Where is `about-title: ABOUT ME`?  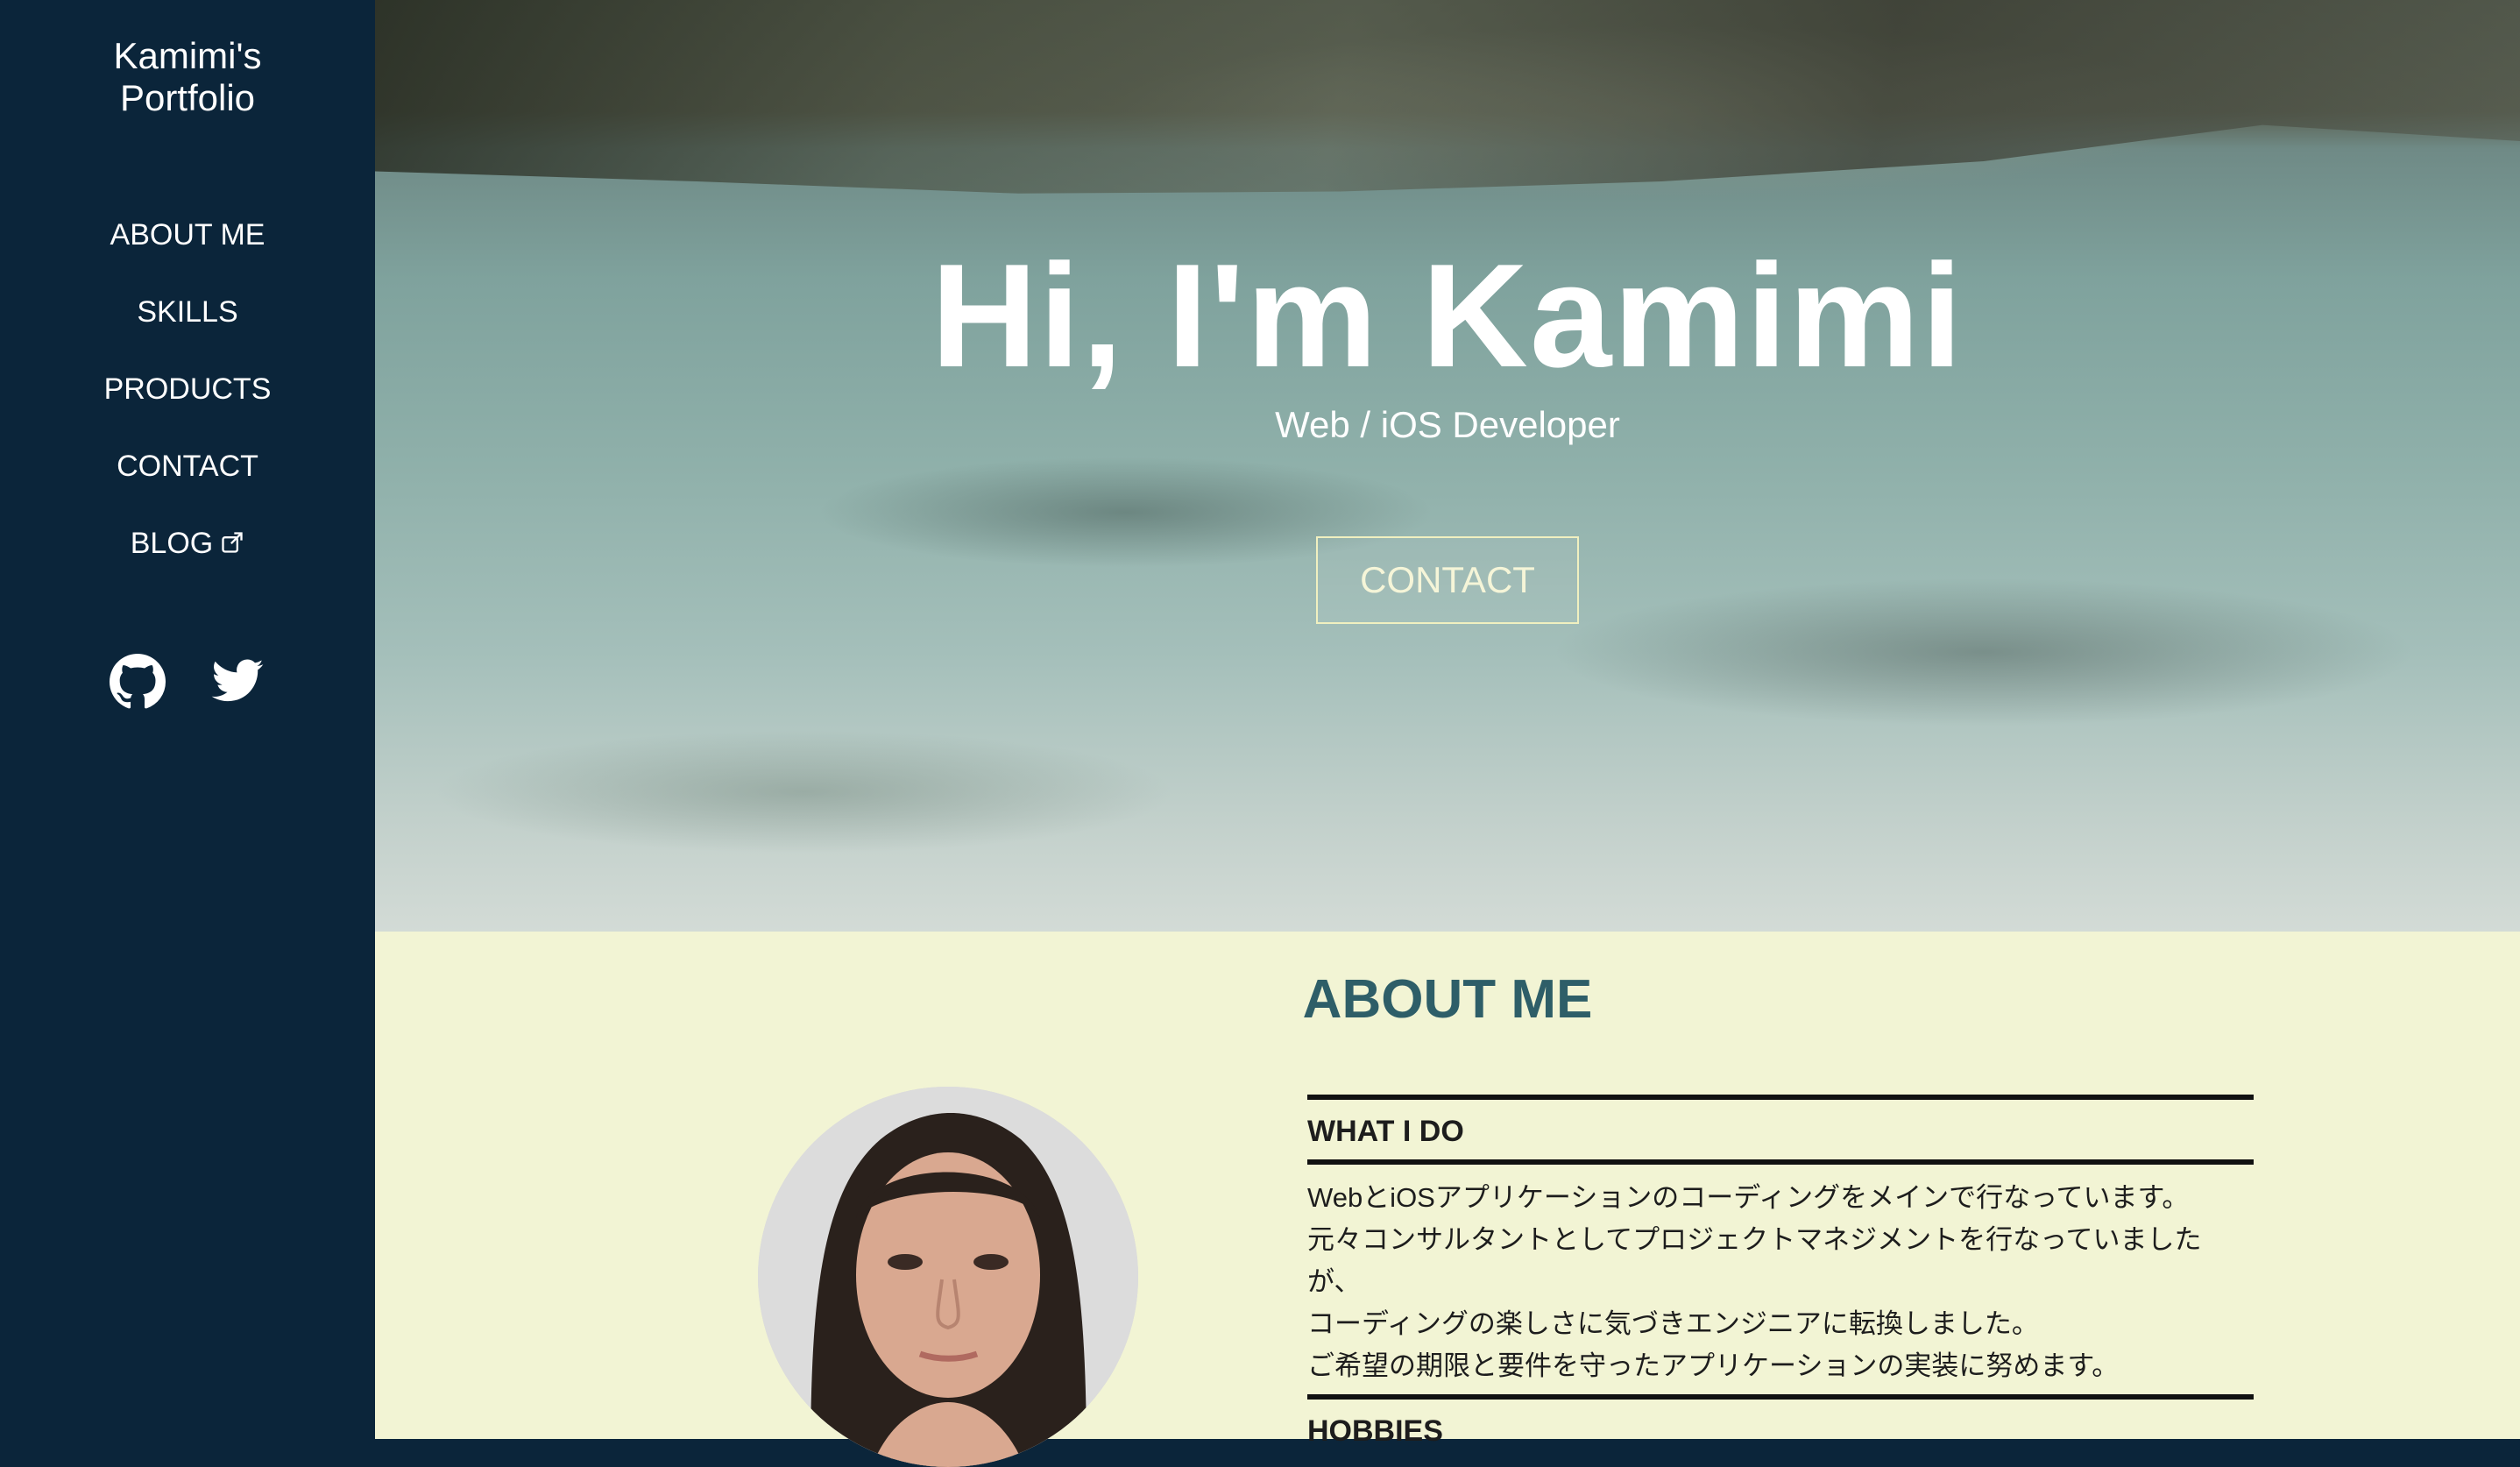
about-title: ABOUT ME is located at coordinates (1447, 1000).